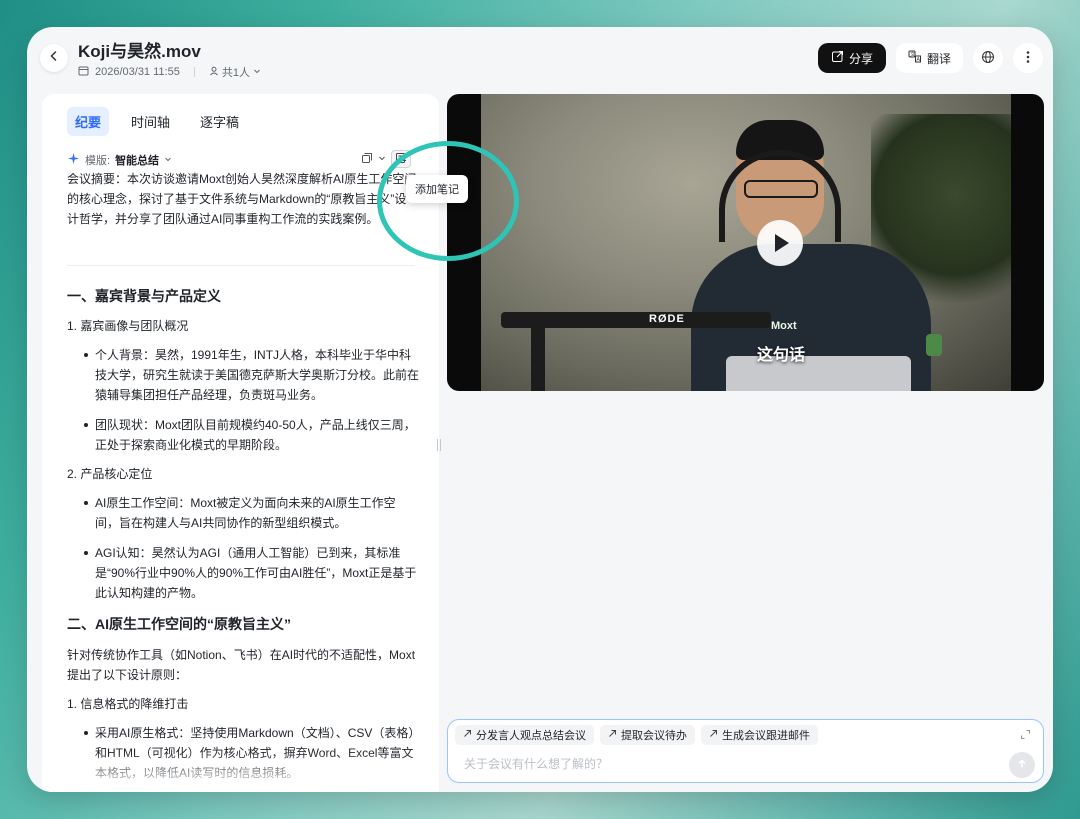 The width and height of the screenshot is (1080, 819). Describe the element at coordinates (139, 51) in the screenshot. I see `page-title: Koji与昊然.mov` at that location.